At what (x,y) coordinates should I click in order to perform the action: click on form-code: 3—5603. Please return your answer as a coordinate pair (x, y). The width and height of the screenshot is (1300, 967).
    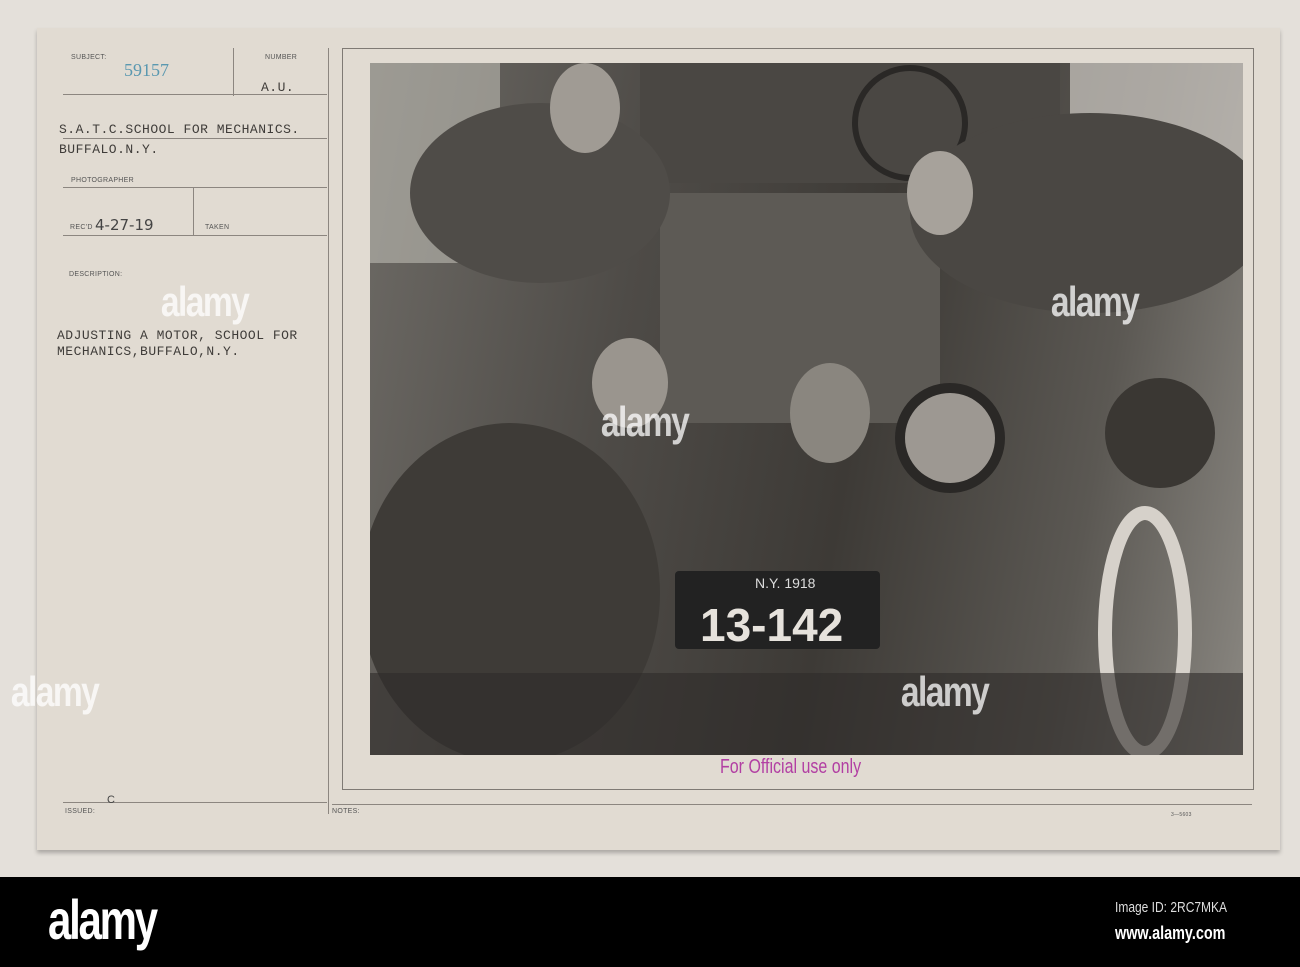
    Looking at the image, I should click on (1181, 815).